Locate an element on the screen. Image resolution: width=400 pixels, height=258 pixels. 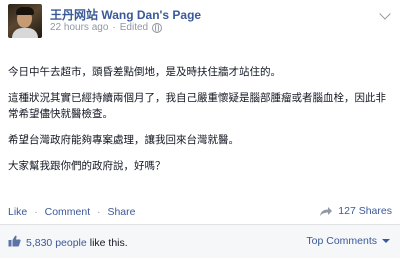
avatar-hair is located at coordinates (25, 11).